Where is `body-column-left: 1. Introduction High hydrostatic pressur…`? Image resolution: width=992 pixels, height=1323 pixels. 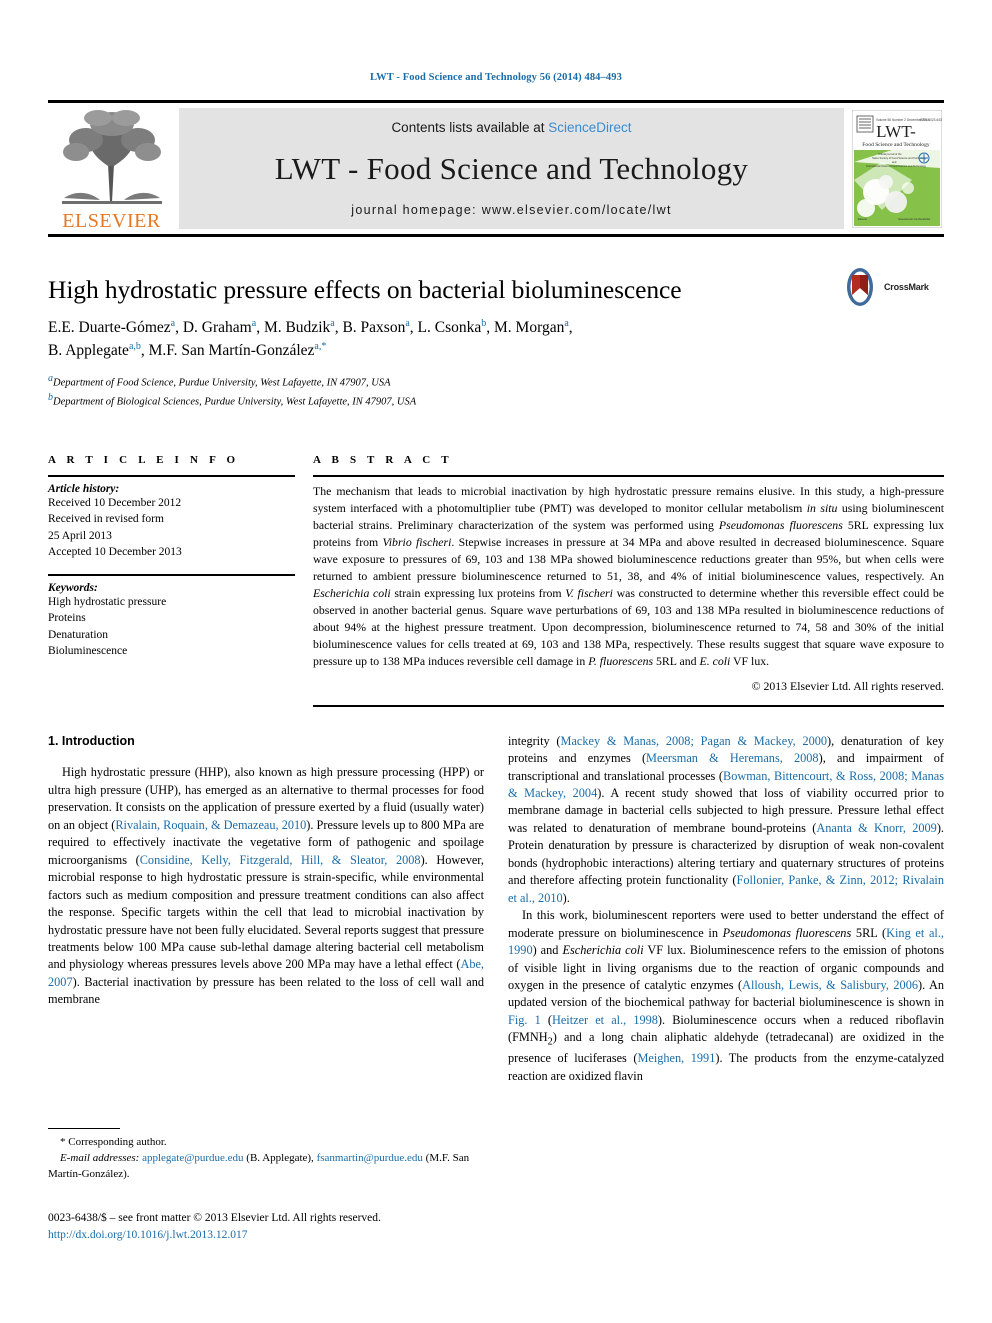 body-column-left: 1. Introduction High hydrostatic pressur… is located at coordinates (266, 909).